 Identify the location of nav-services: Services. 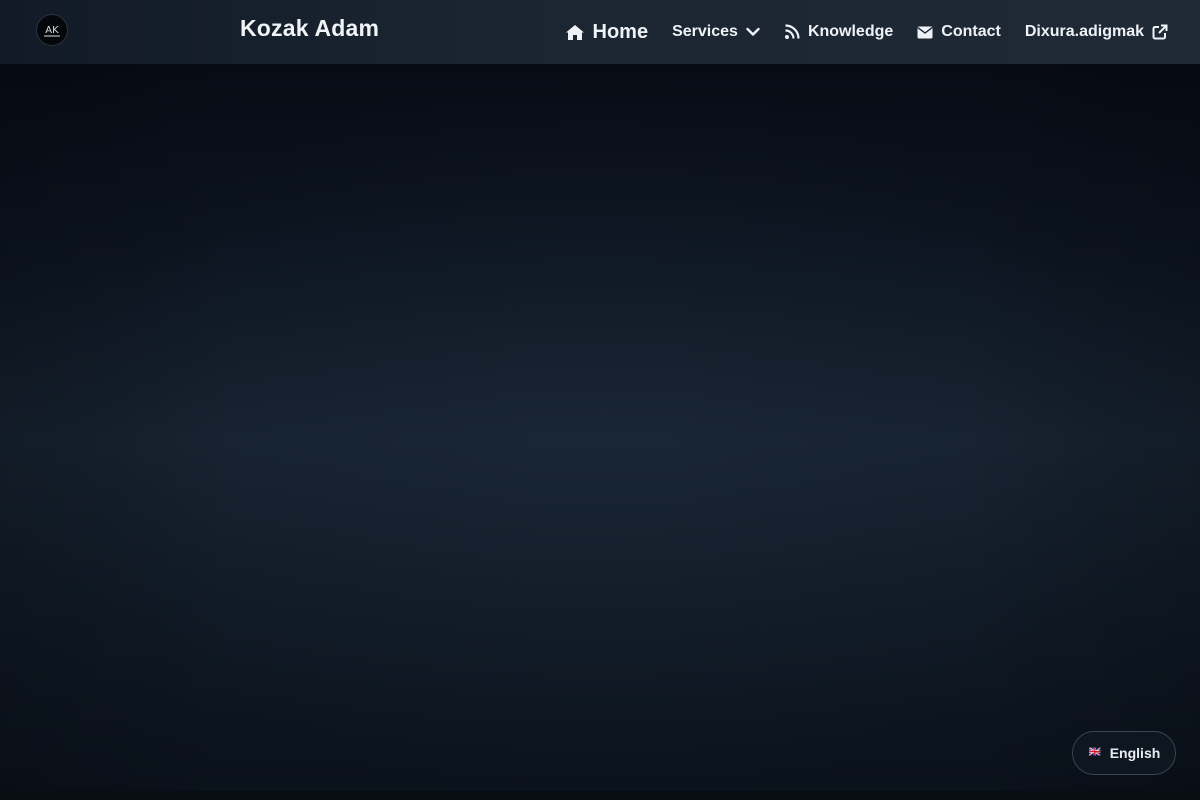
(716, 32).